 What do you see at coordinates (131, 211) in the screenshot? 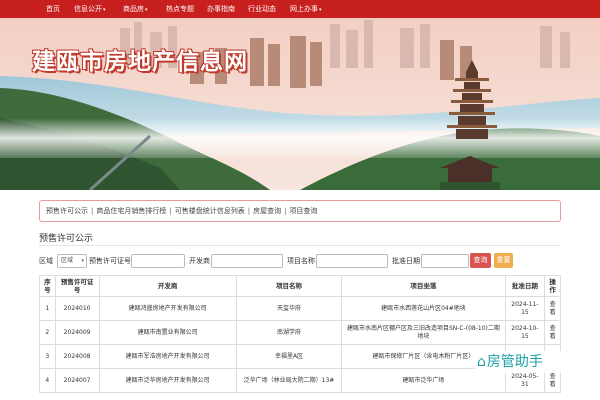
I see `tab-monthly-sales-ranking: 商品住宅月销售排行榜` at bounding box center [131, 211].